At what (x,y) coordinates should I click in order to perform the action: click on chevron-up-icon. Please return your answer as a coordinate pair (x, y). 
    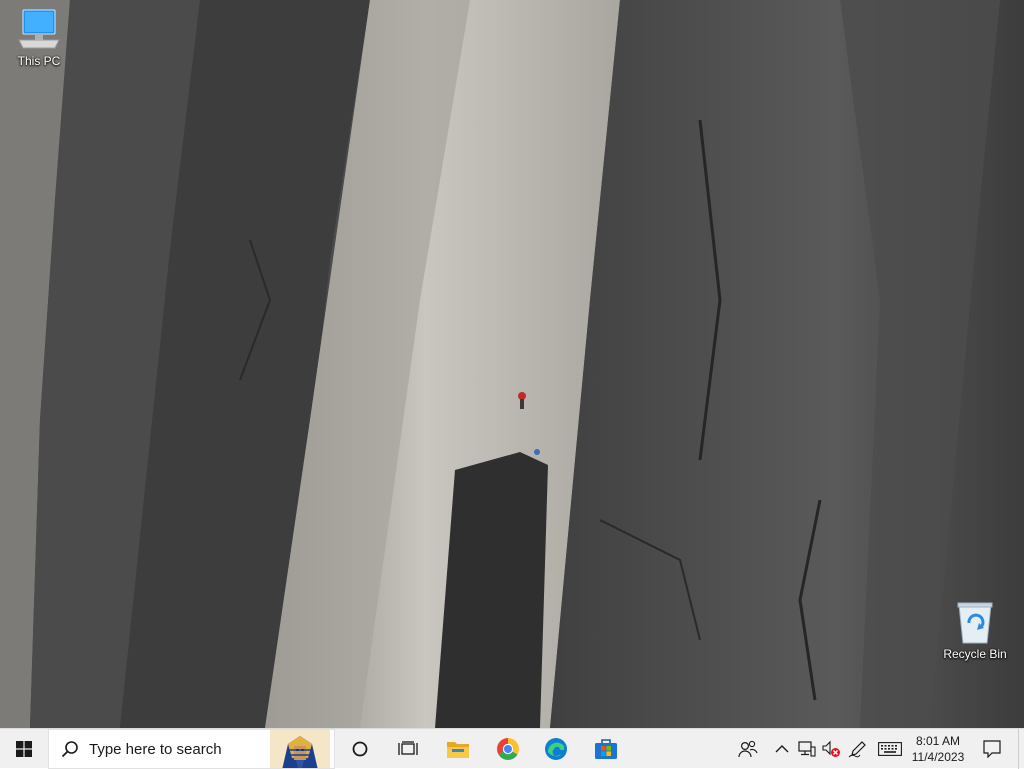
    Looking at the image, I should click on (782, 749).